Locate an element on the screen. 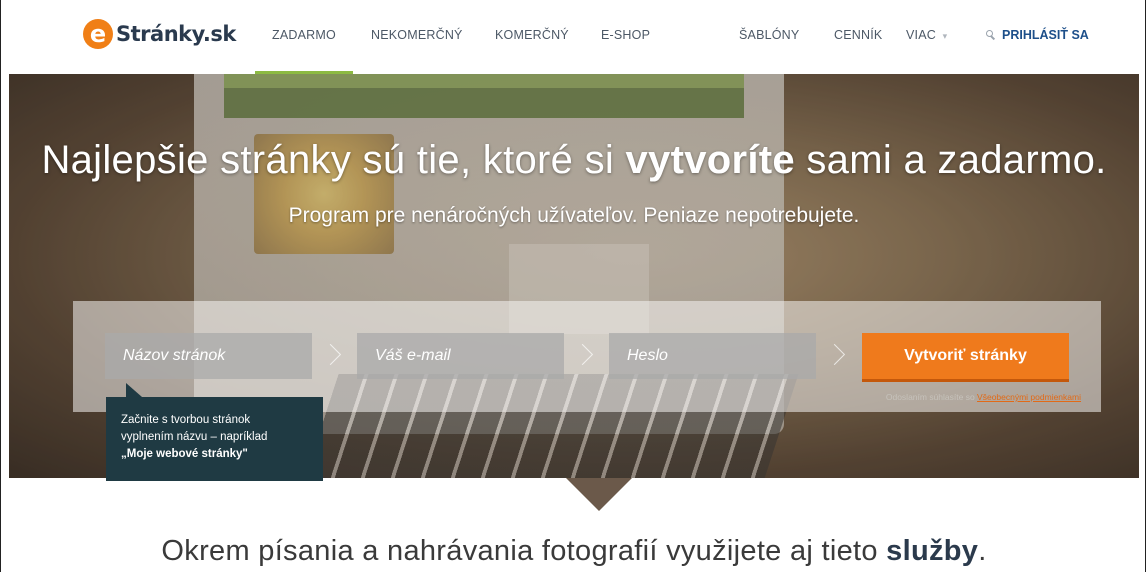  nav-item-nekomercny: NEKOMERČNÝ is located at coordinates (417, 35).